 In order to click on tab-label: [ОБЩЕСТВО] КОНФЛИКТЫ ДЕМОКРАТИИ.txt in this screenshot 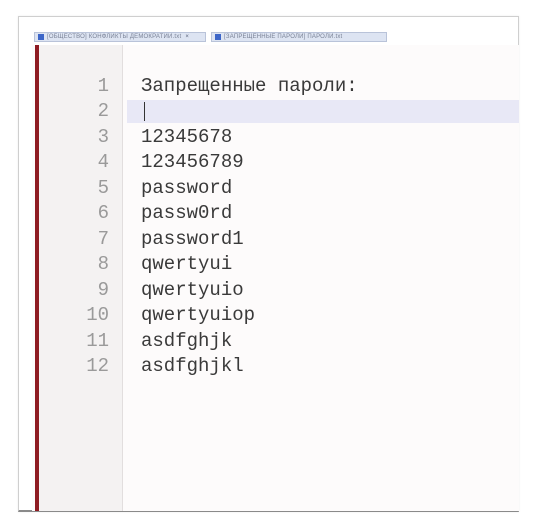, I will do `click(114, 37)`.